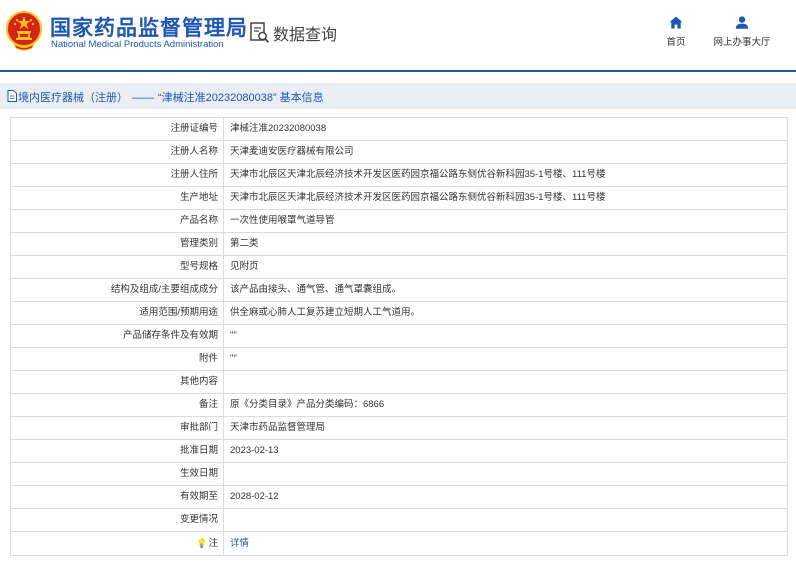 Image resolution: width=796 pixels, height=564 pixels. Describe the element at coordinates (117, 336) in the screenshot. I see `label-storage: 产品储存条件及有效期` at that location.